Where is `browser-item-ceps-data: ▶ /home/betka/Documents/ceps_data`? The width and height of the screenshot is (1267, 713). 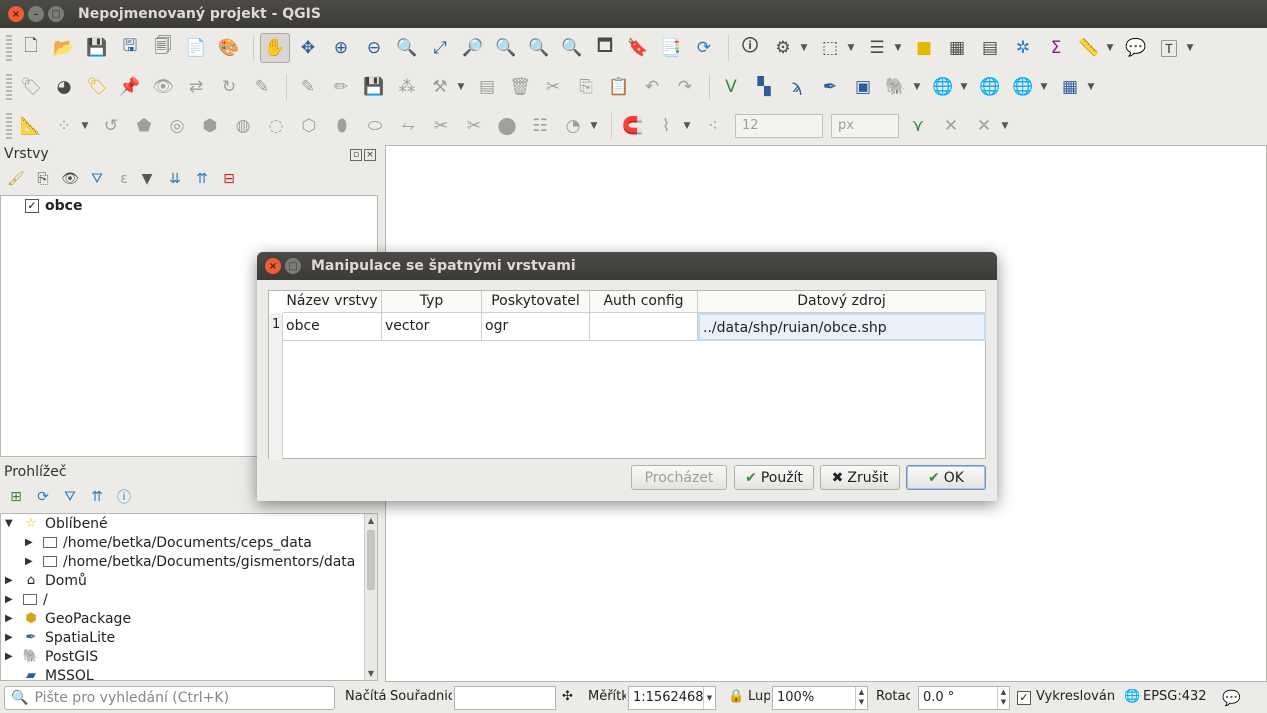 browser-item-ceps-data: ▶ /home/betka/Documents/ceps_data is located at coordinates (168, 542).